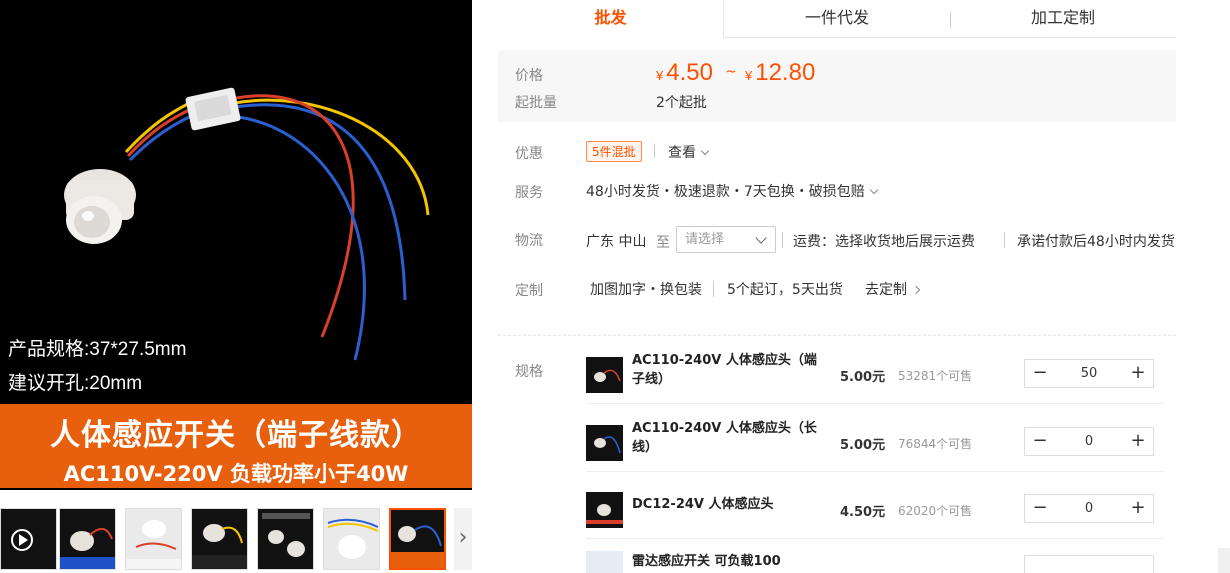 The height and width of the screenshot is (573, 1230). I want to click on shipping-origin: 广东 中山, so click(616, 242).